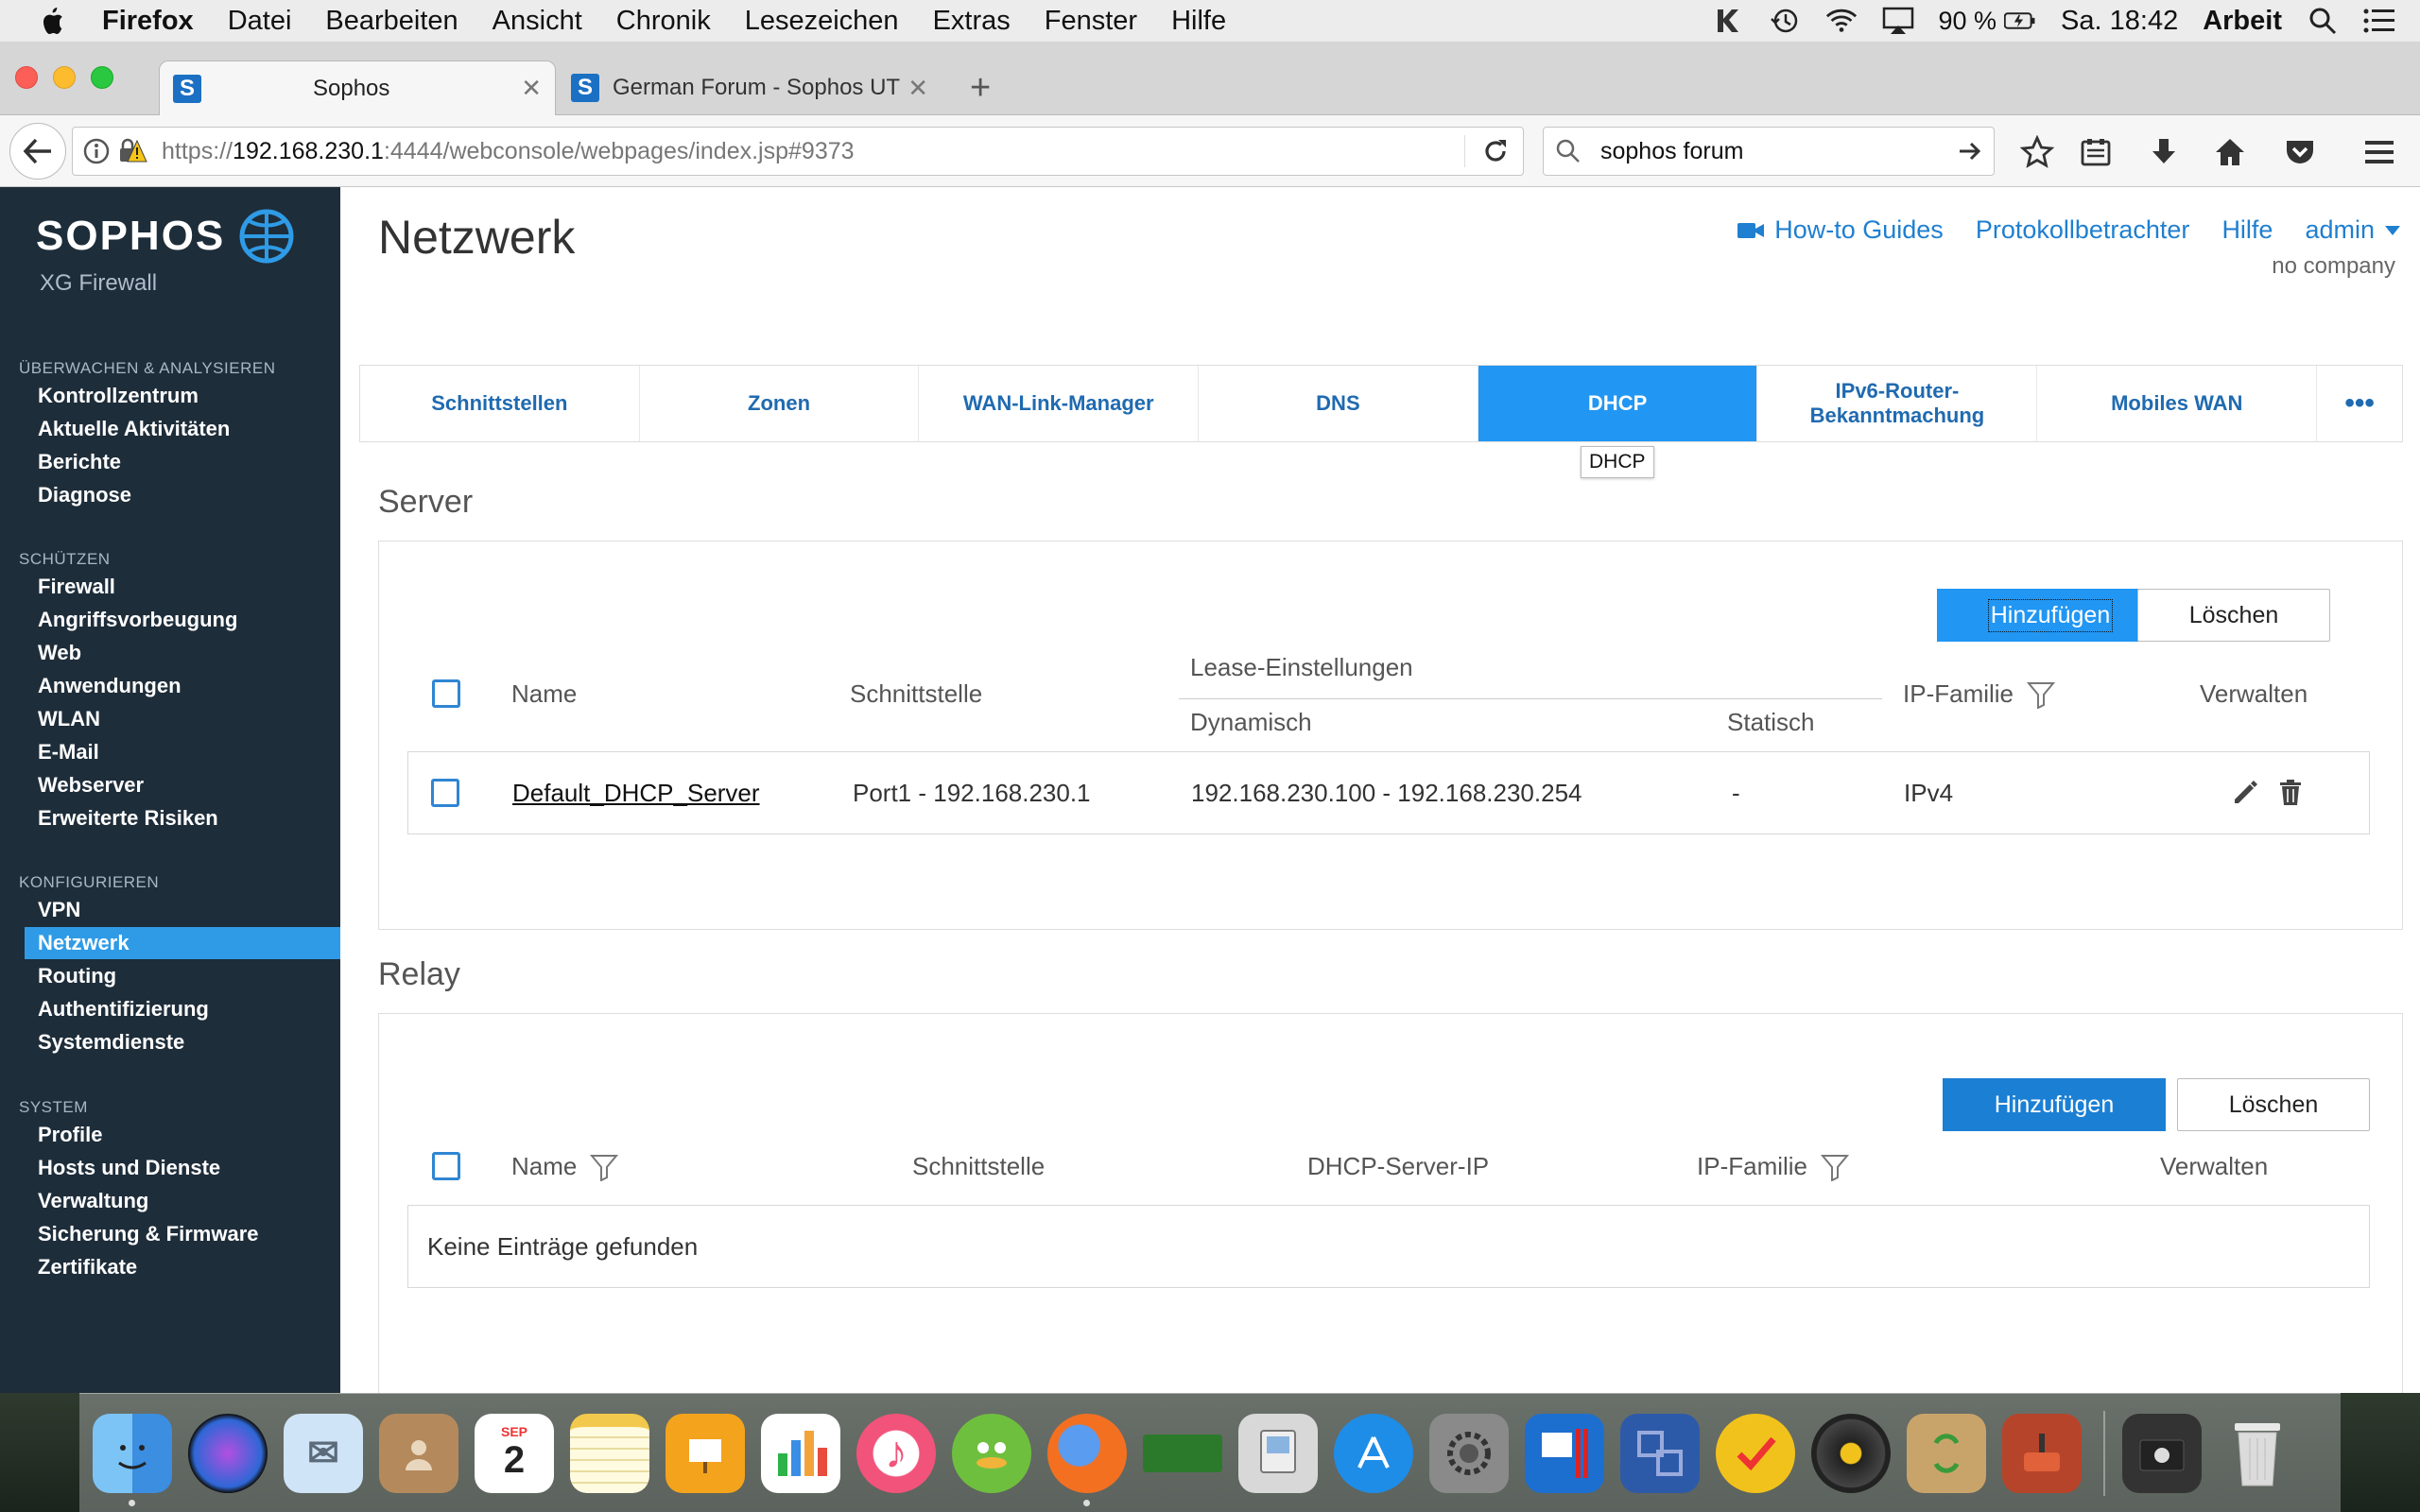 This screenshot has width=2420, height=1512. Describe the element at coordinates (2323, 21) in the screenshot. I see `spotlight-search-icon` at that location.